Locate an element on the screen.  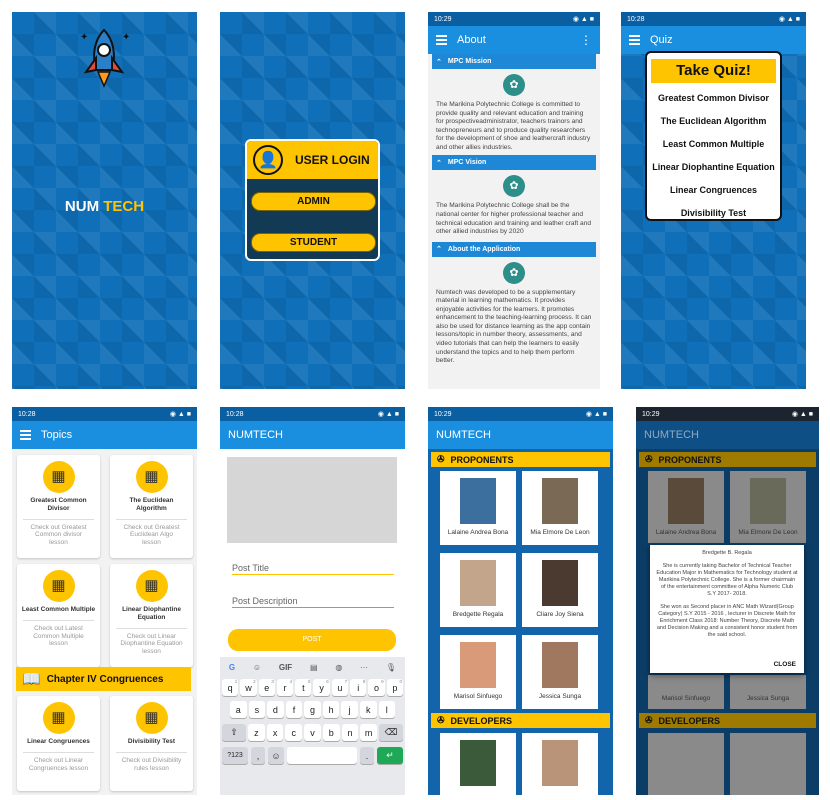
quiz-item: The Euclidean Algorithm is located at coordinates (713, 121).